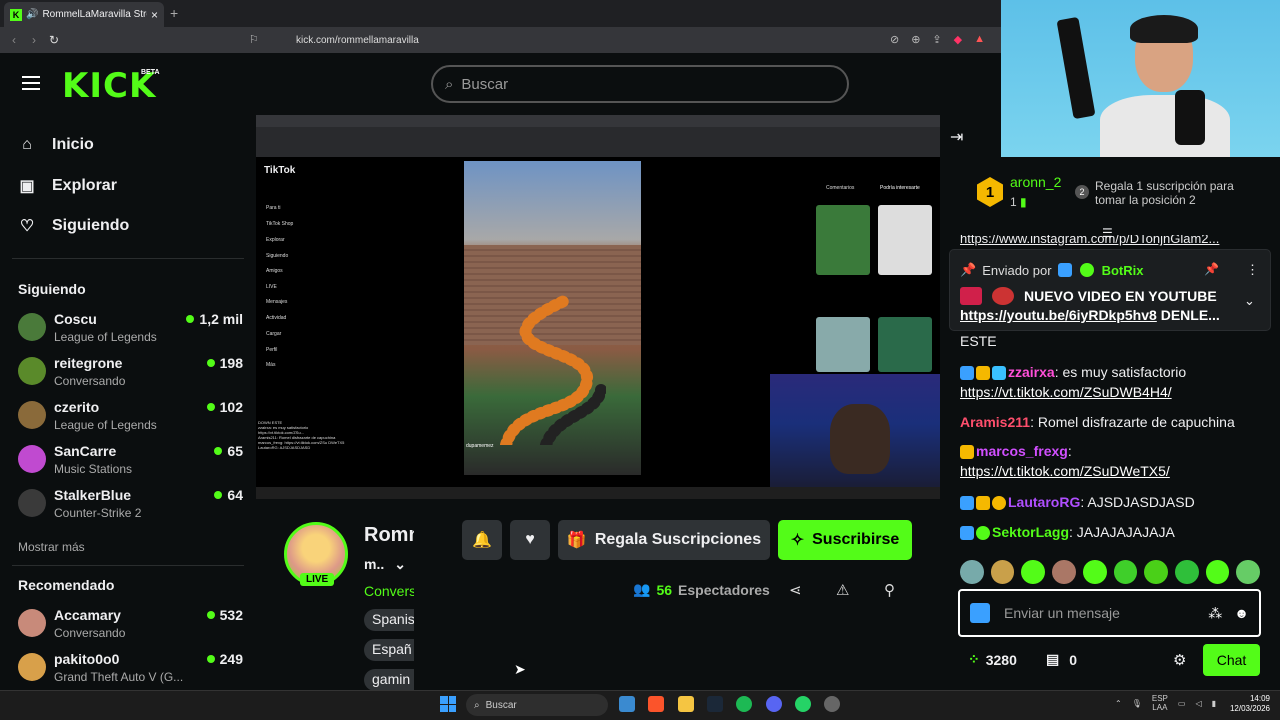 The height and width of the screenshot is (720, 1280). Describe the element at coordinates (979, 39) in the screenshot. I see `brave-rewards-icon: ▲` at that location.